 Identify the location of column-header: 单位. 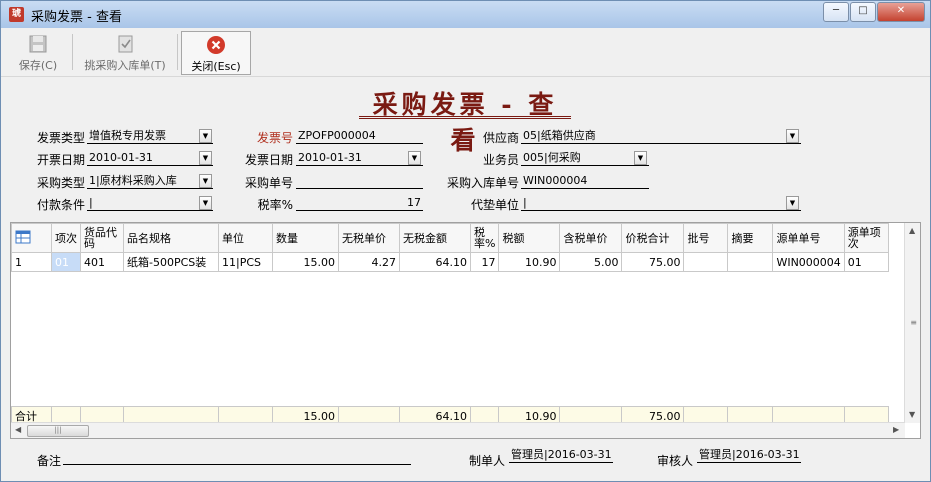
(245, 238).